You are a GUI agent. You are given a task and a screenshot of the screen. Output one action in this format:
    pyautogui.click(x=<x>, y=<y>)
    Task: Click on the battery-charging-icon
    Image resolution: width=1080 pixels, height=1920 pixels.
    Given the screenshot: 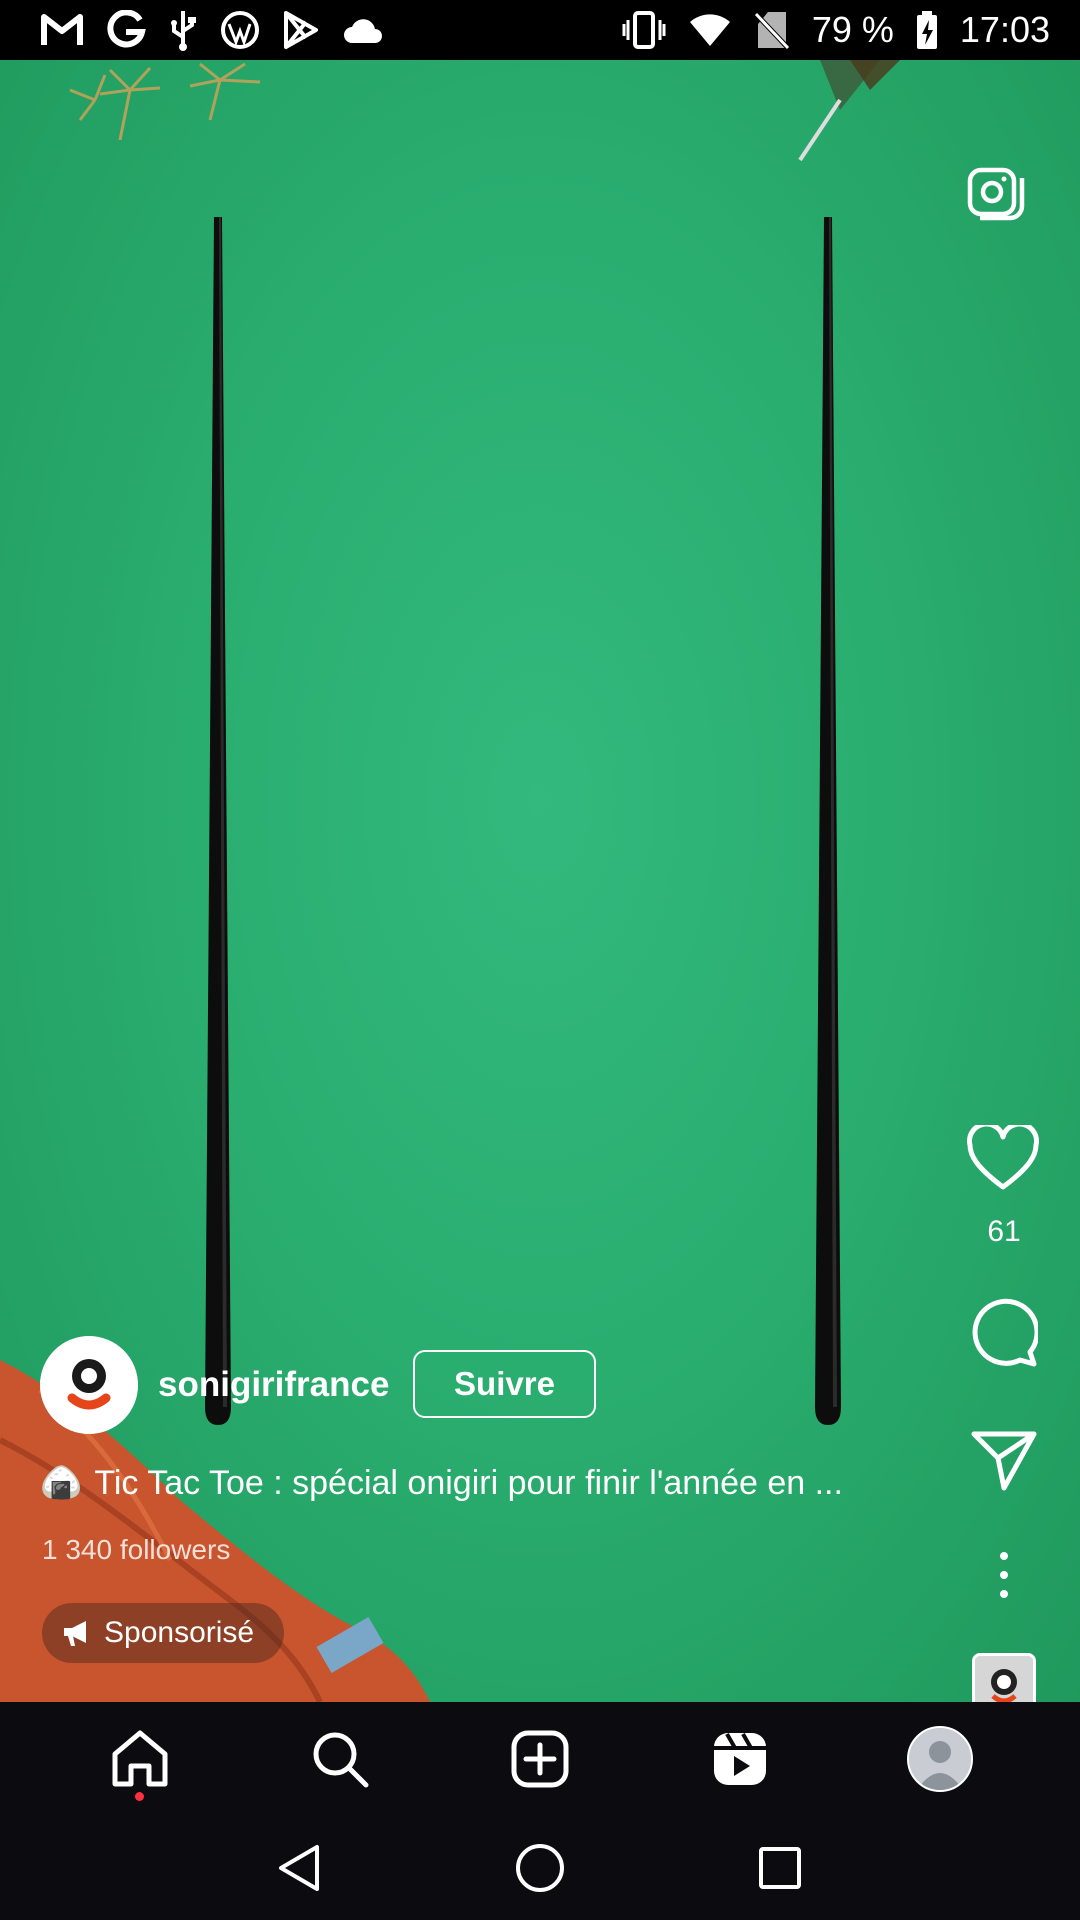 What is the action you would take?
    pyautogui.click(x=926, y=30)
    